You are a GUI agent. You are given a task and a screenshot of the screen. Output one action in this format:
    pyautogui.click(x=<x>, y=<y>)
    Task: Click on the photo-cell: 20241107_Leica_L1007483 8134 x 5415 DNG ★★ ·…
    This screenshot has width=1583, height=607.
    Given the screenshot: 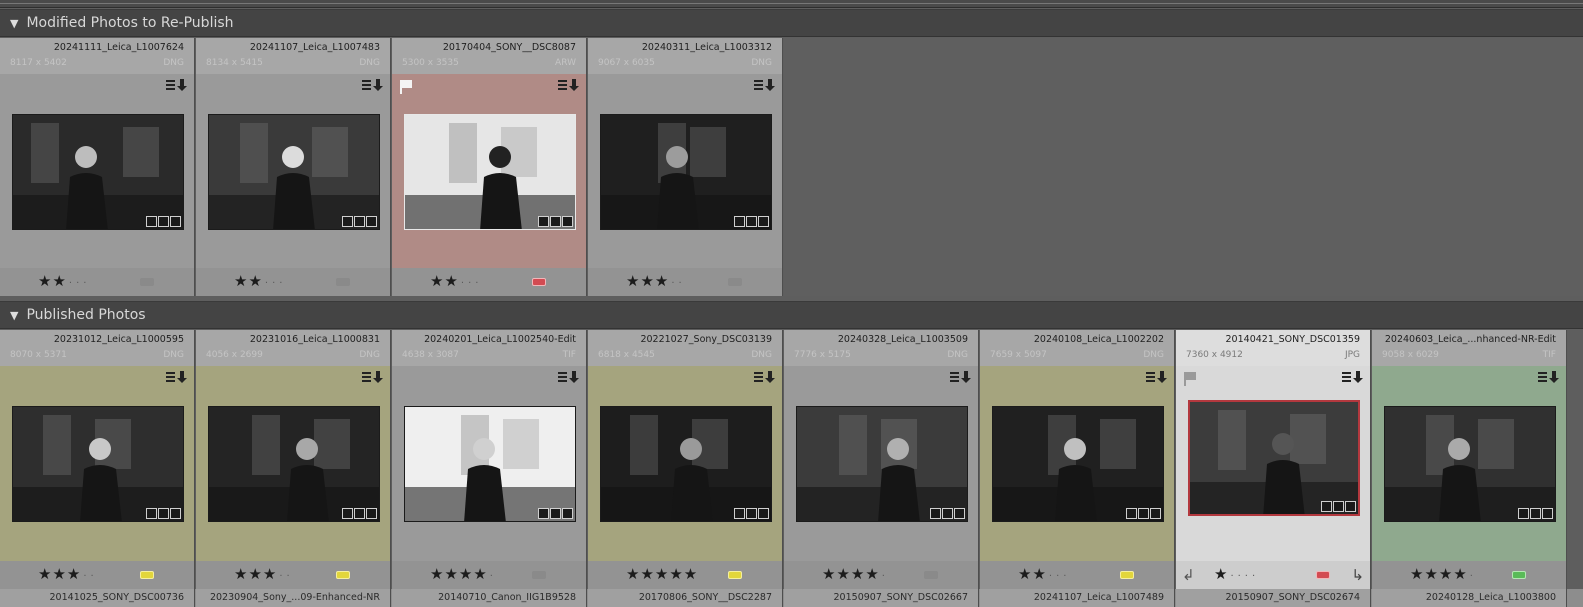 What is the action you would take?
    pyautogui.click(x=293, y=167)
    